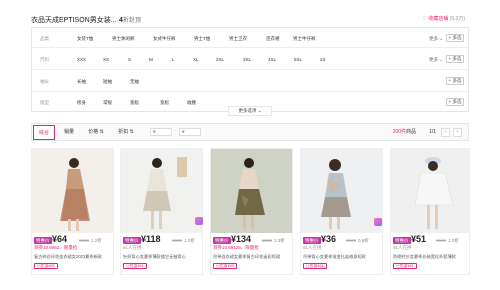  I want to click on filter-option: 女式牛仔裤, so click(164, 39).